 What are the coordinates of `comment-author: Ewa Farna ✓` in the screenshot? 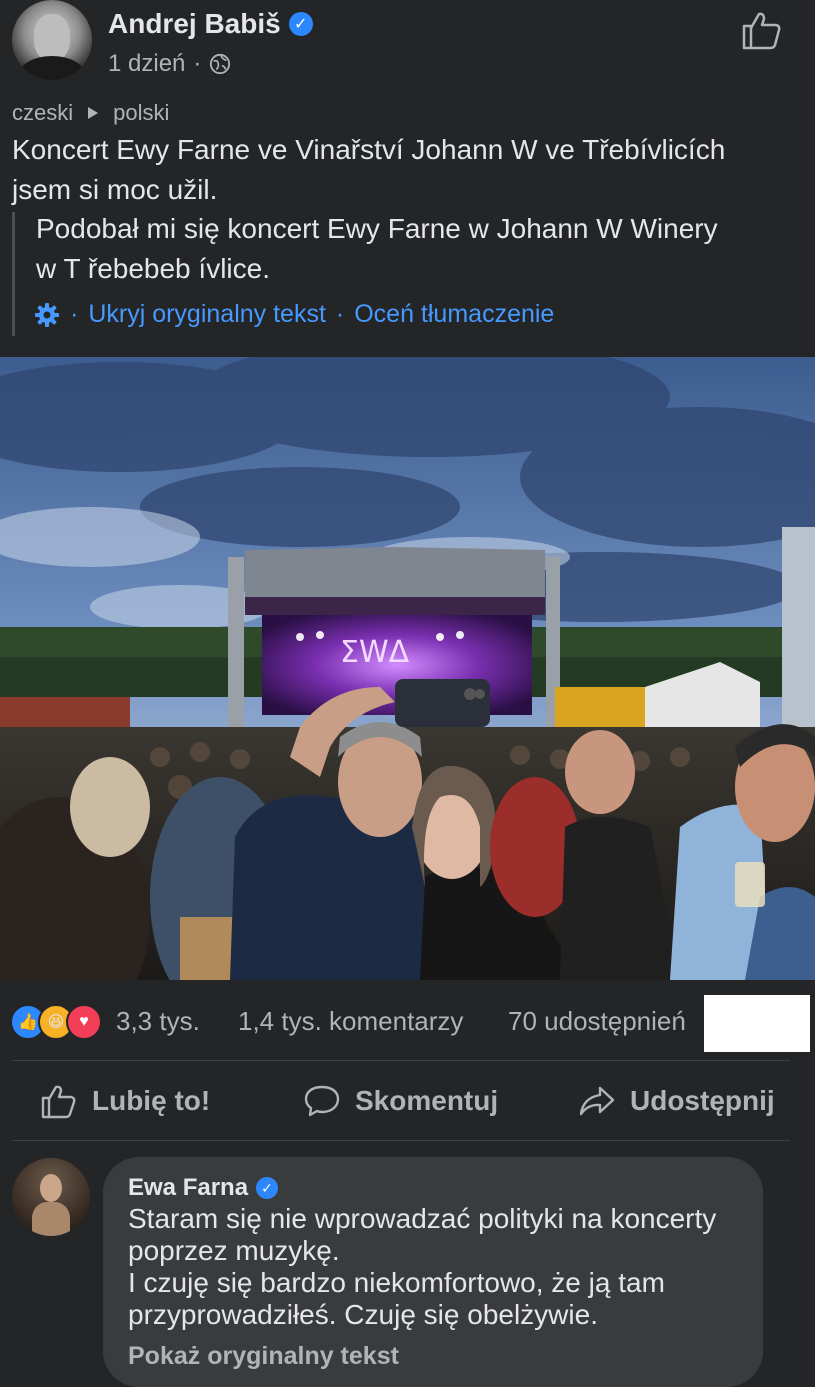 It's located at (203, 1188).